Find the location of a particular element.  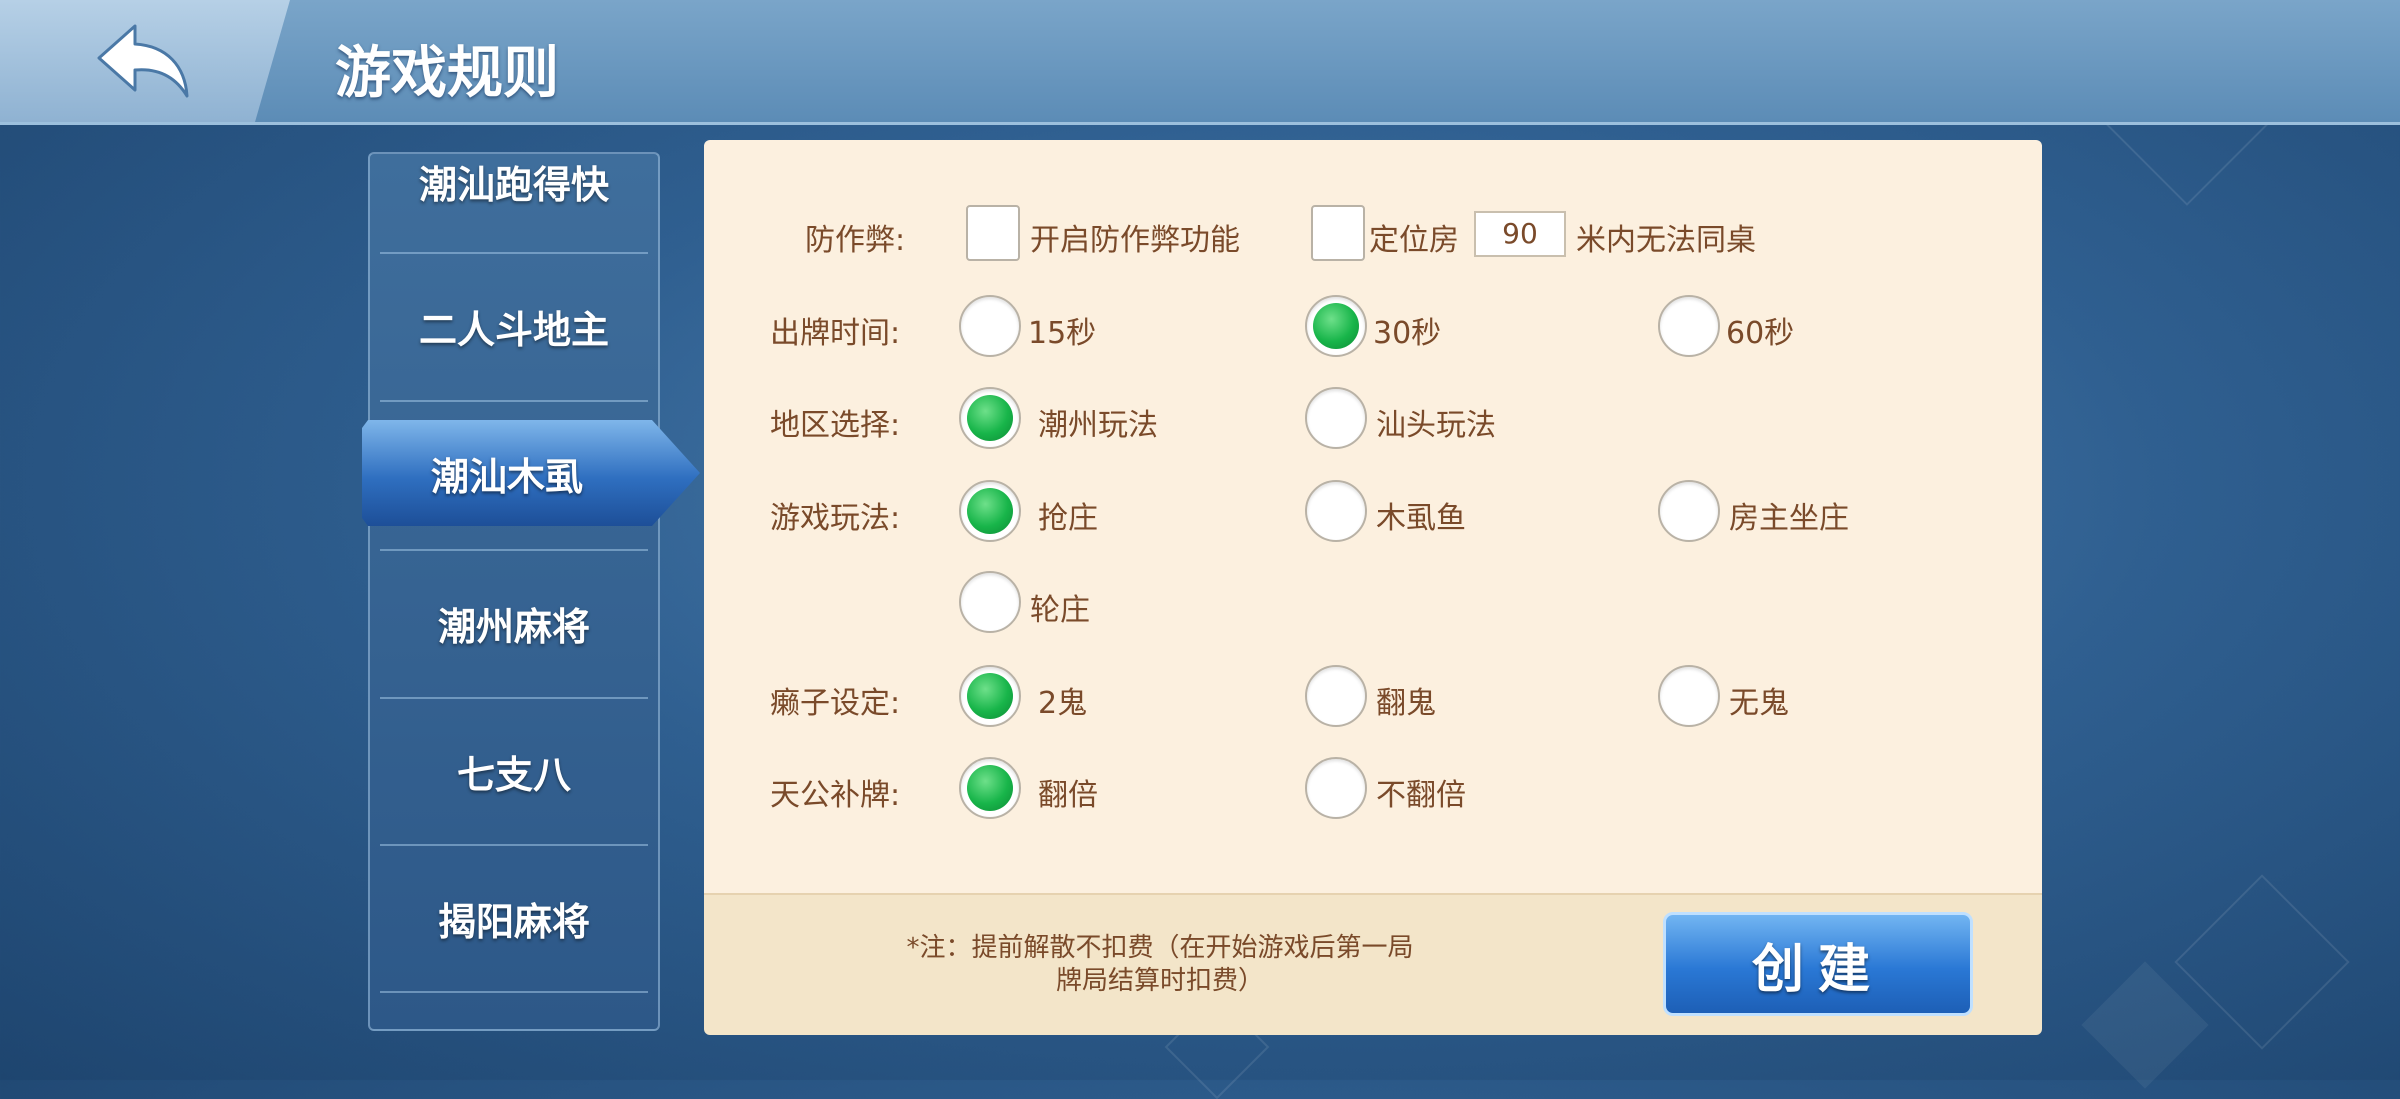

play-time-15s-label: 15秒 is located at coordinates (1062, 333).